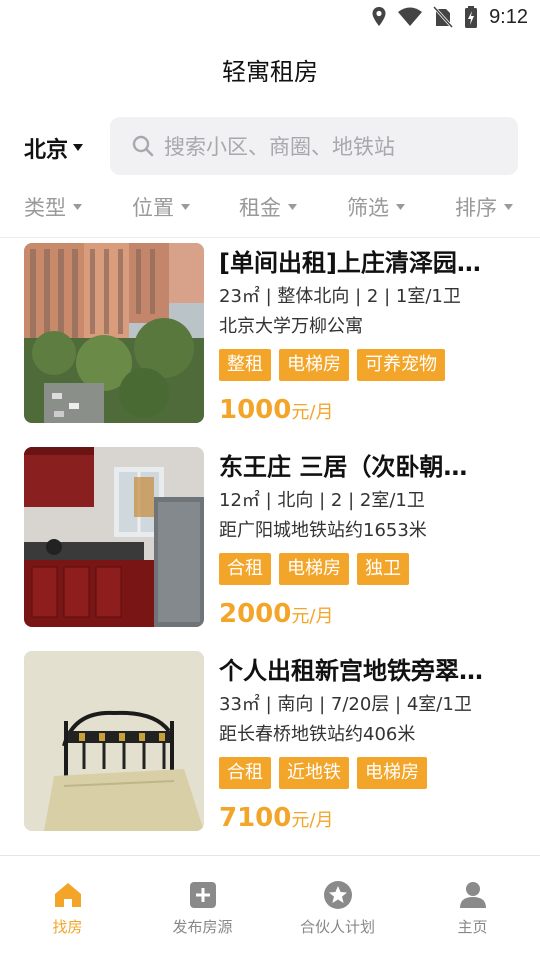  Describe the element at coordinates (67, 895) in the screenshot. I see `home-icon` at that location.